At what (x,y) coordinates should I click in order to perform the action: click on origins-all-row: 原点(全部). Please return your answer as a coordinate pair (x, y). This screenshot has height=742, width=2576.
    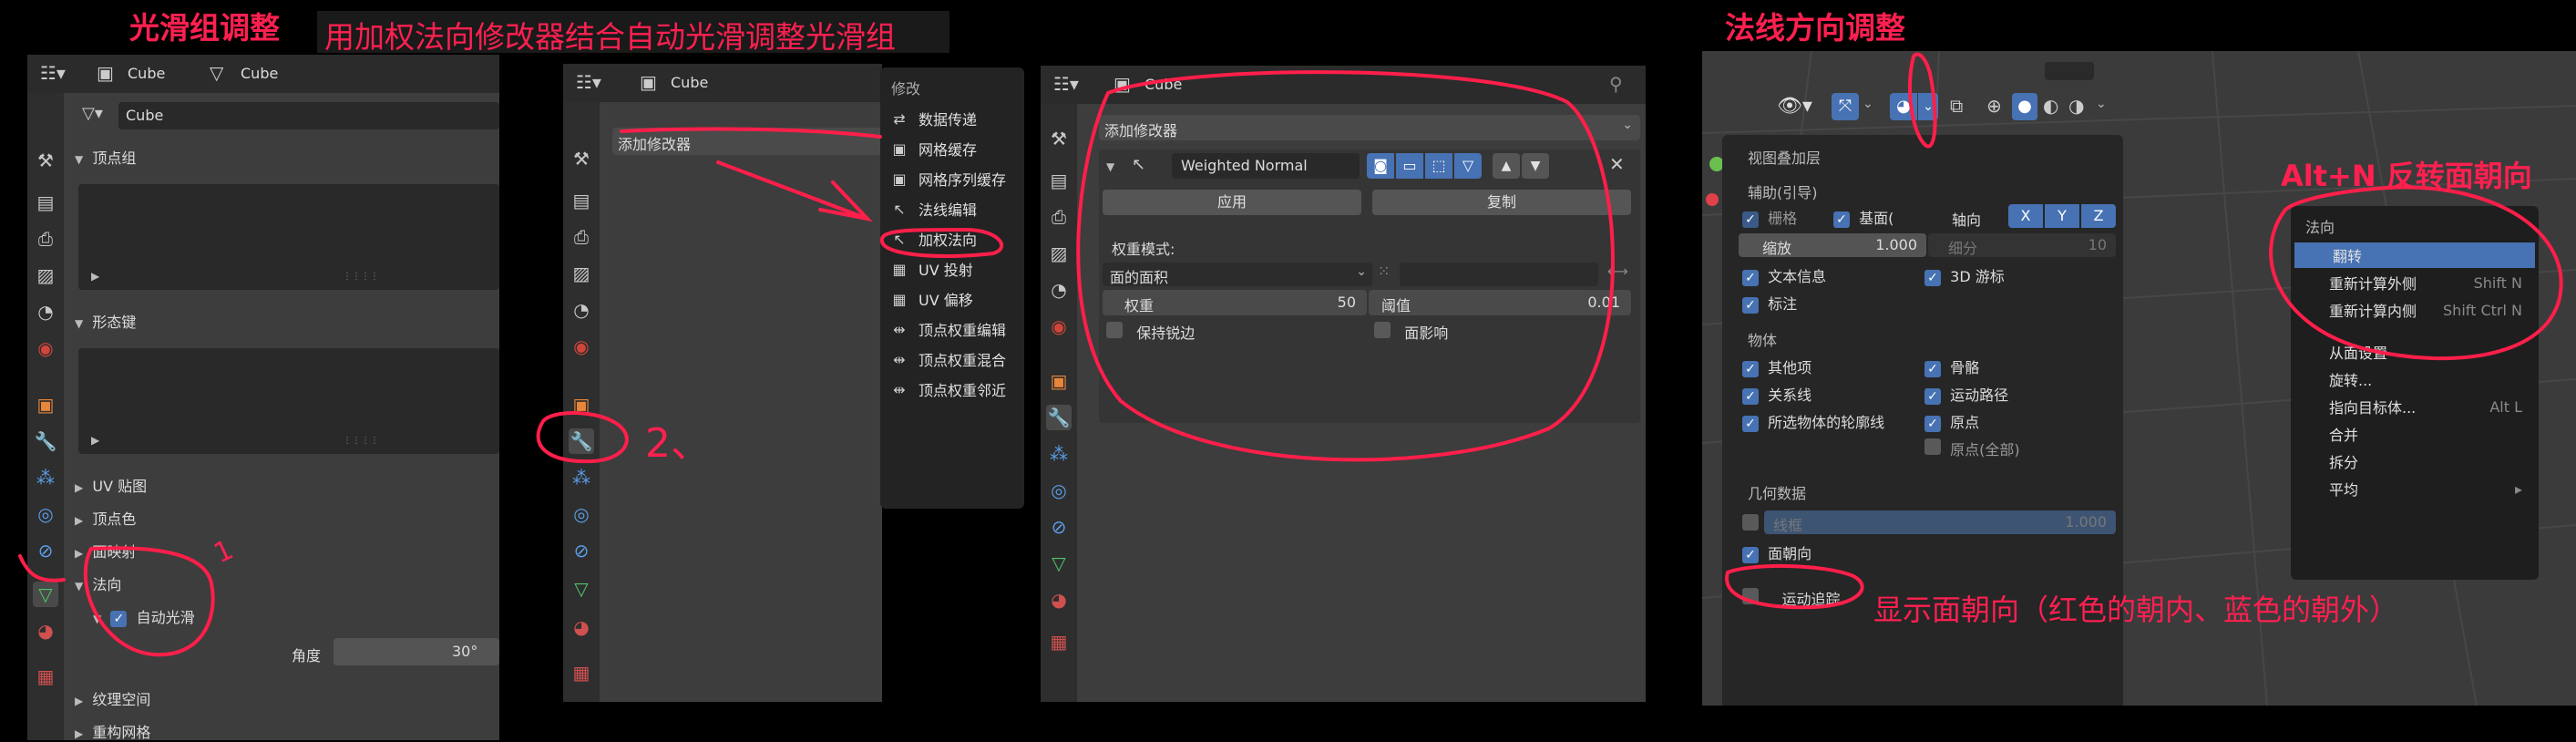
    Looking at the image, I should click on (1972, 448).